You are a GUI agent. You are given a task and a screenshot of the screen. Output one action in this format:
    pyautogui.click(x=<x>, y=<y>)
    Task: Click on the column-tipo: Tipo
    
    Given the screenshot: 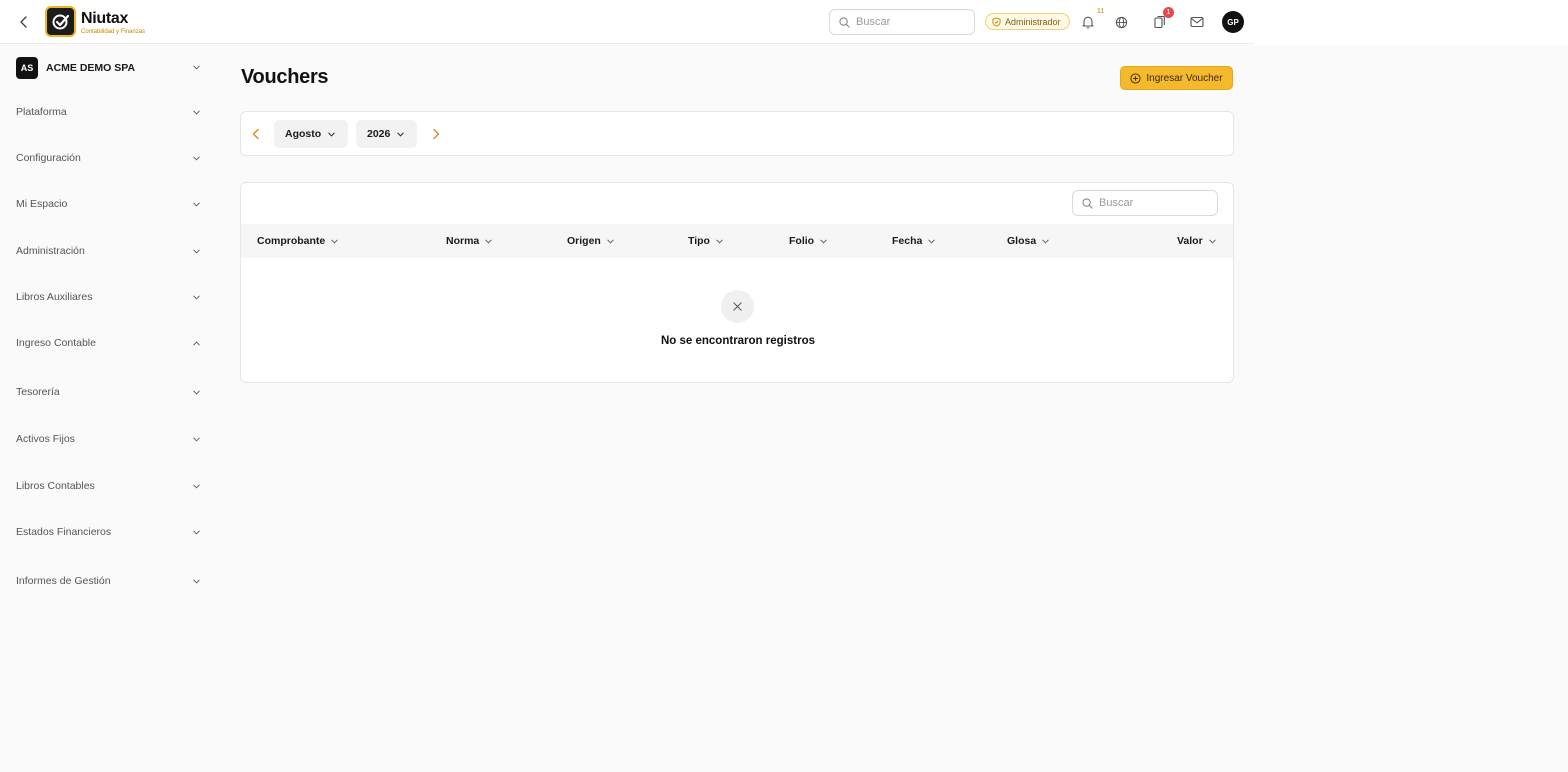 What is the action you would take?
    pyautogui.click(x=706, y=241)
    